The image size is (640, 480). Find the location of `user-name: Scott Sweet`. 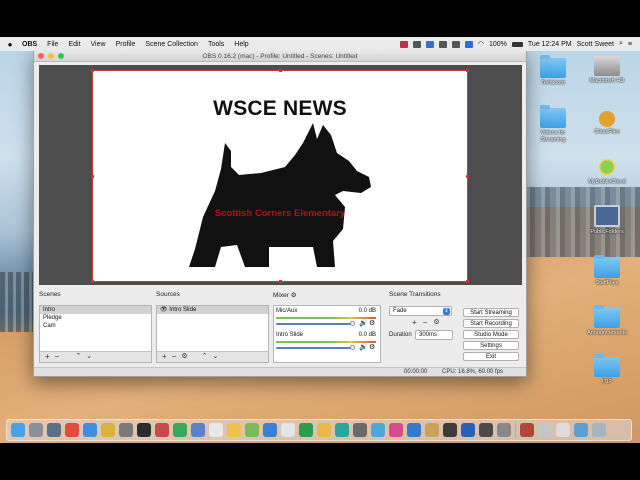

user-name: Scott Sweet is located at coordinates (595, 44).